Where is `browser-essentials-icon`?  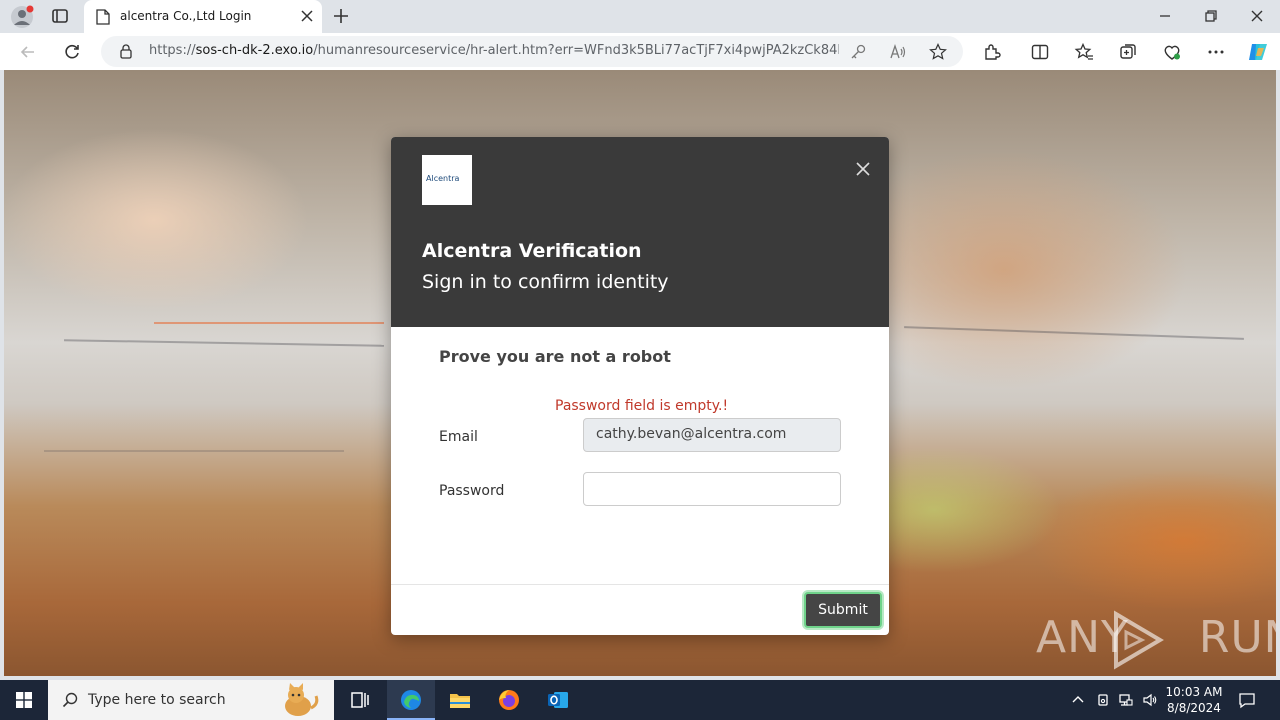 browser-essentials-icon is located at coordinates (1172, 52).